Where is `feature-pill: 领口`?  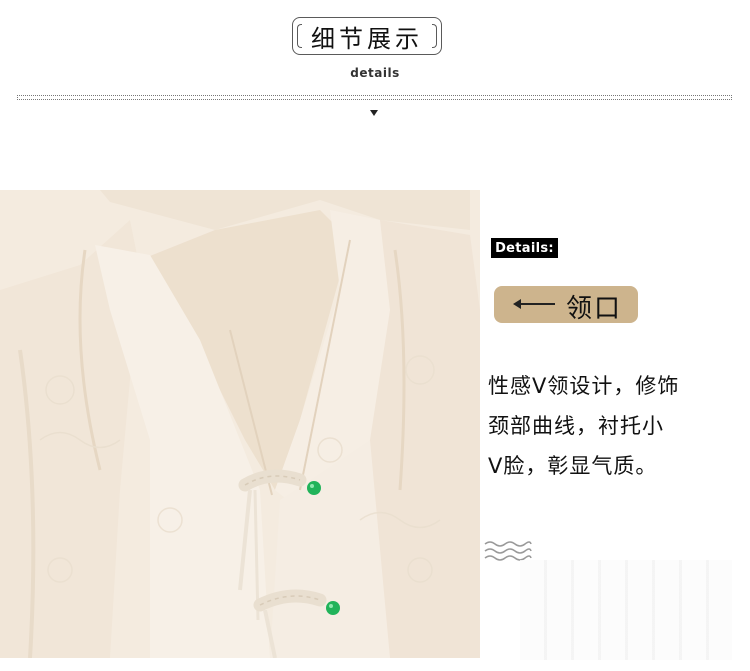 feature-pill: 领口 is located at coordinates (566, 305).